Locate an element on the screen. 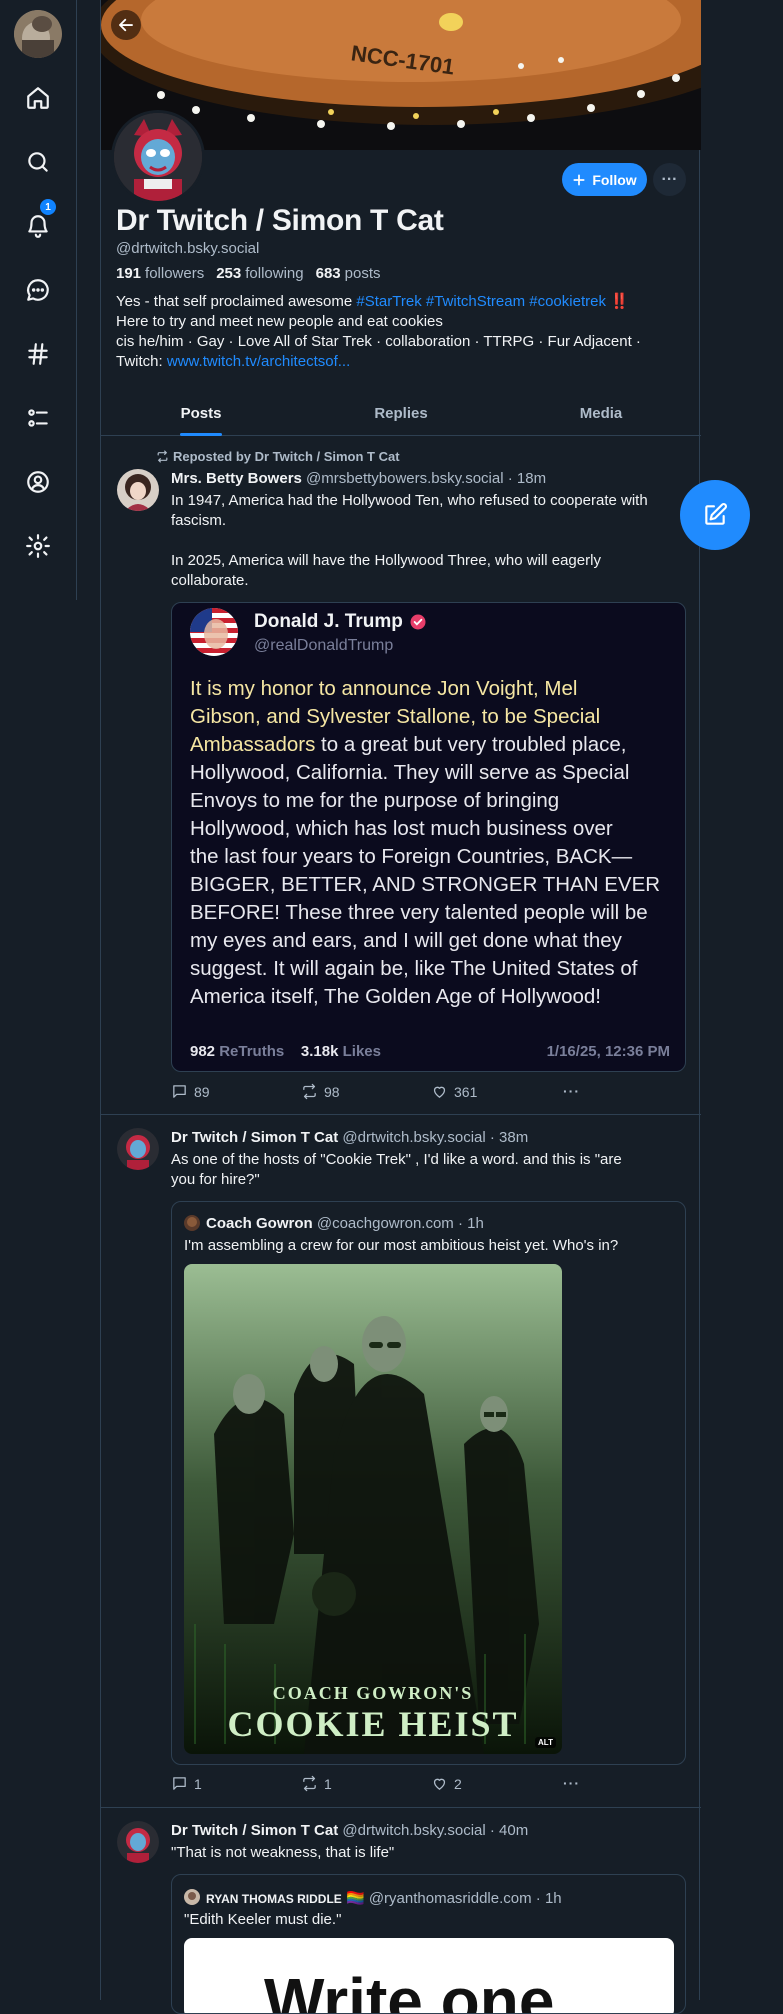 Image resolution: width=783 pixels, height=2014 pixels. profile-more-button: ··· is located at coordinates (669, 179).